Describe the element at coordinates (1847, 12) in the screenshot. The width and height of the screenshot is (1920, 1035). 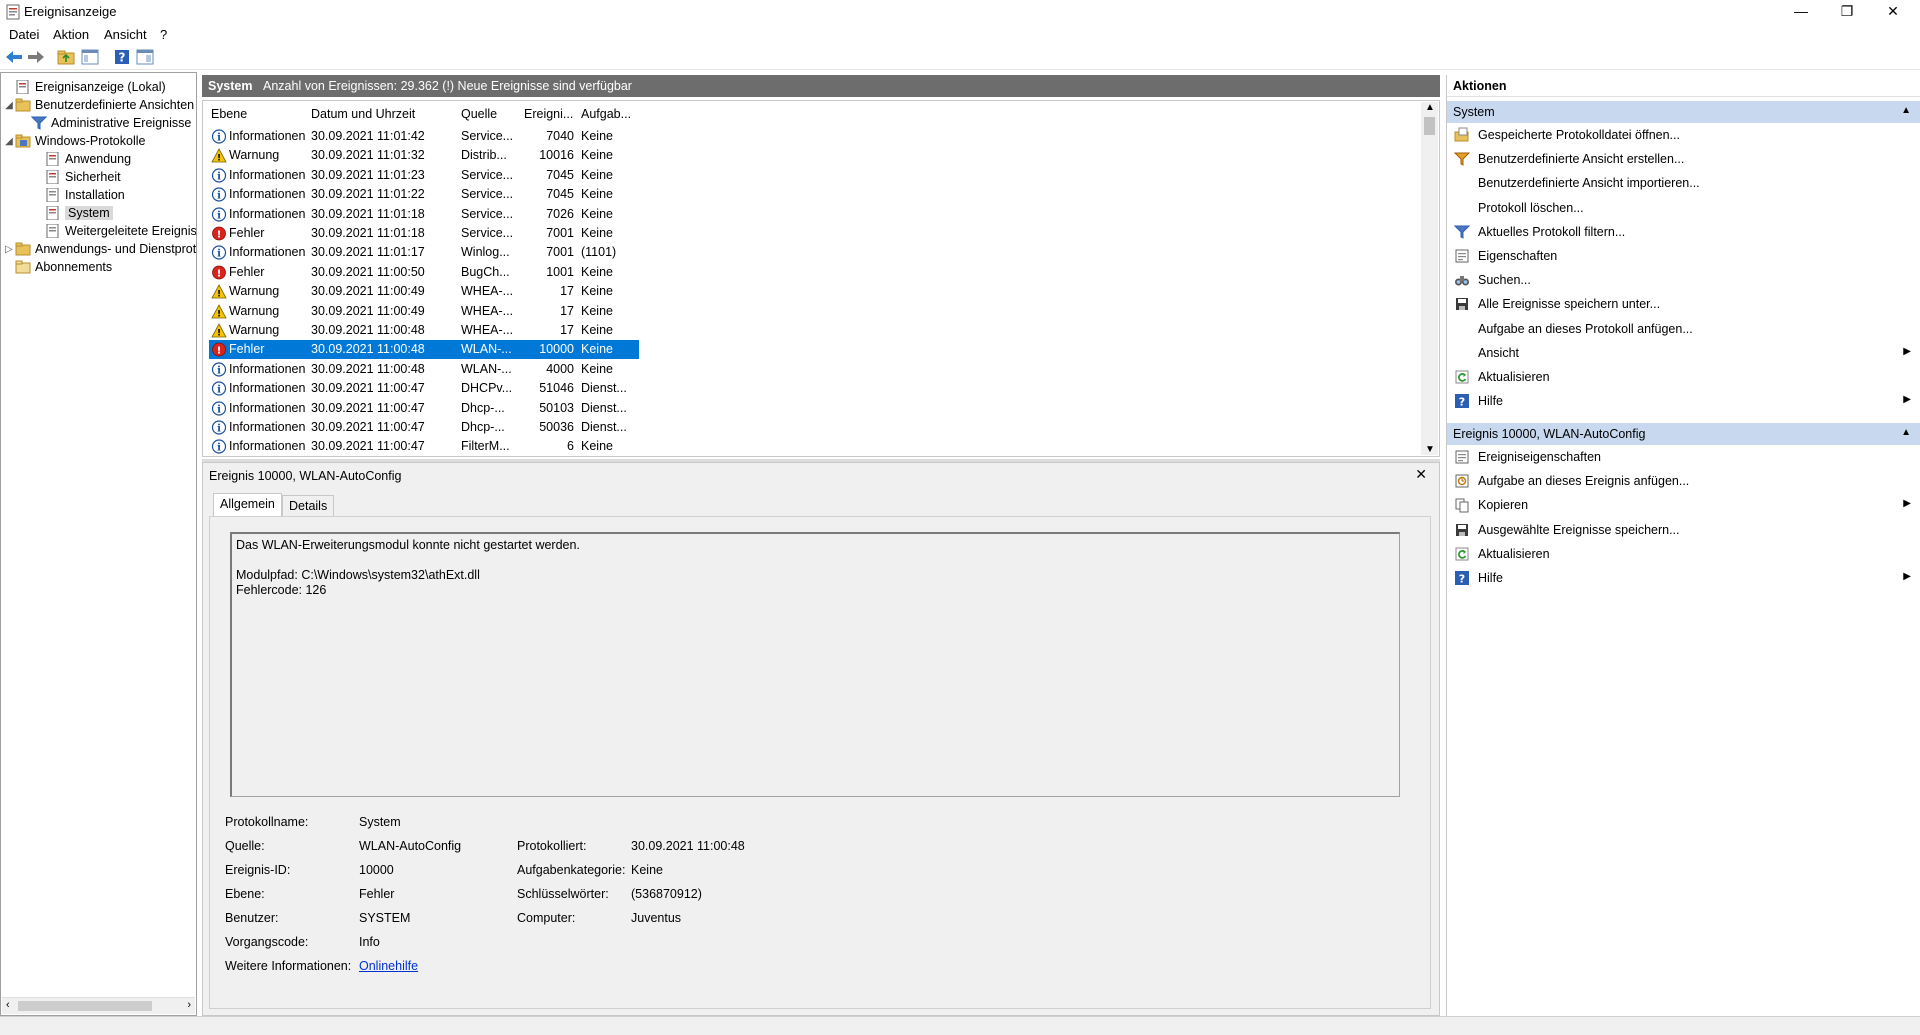
I see `restore-button: ❐` at that location.